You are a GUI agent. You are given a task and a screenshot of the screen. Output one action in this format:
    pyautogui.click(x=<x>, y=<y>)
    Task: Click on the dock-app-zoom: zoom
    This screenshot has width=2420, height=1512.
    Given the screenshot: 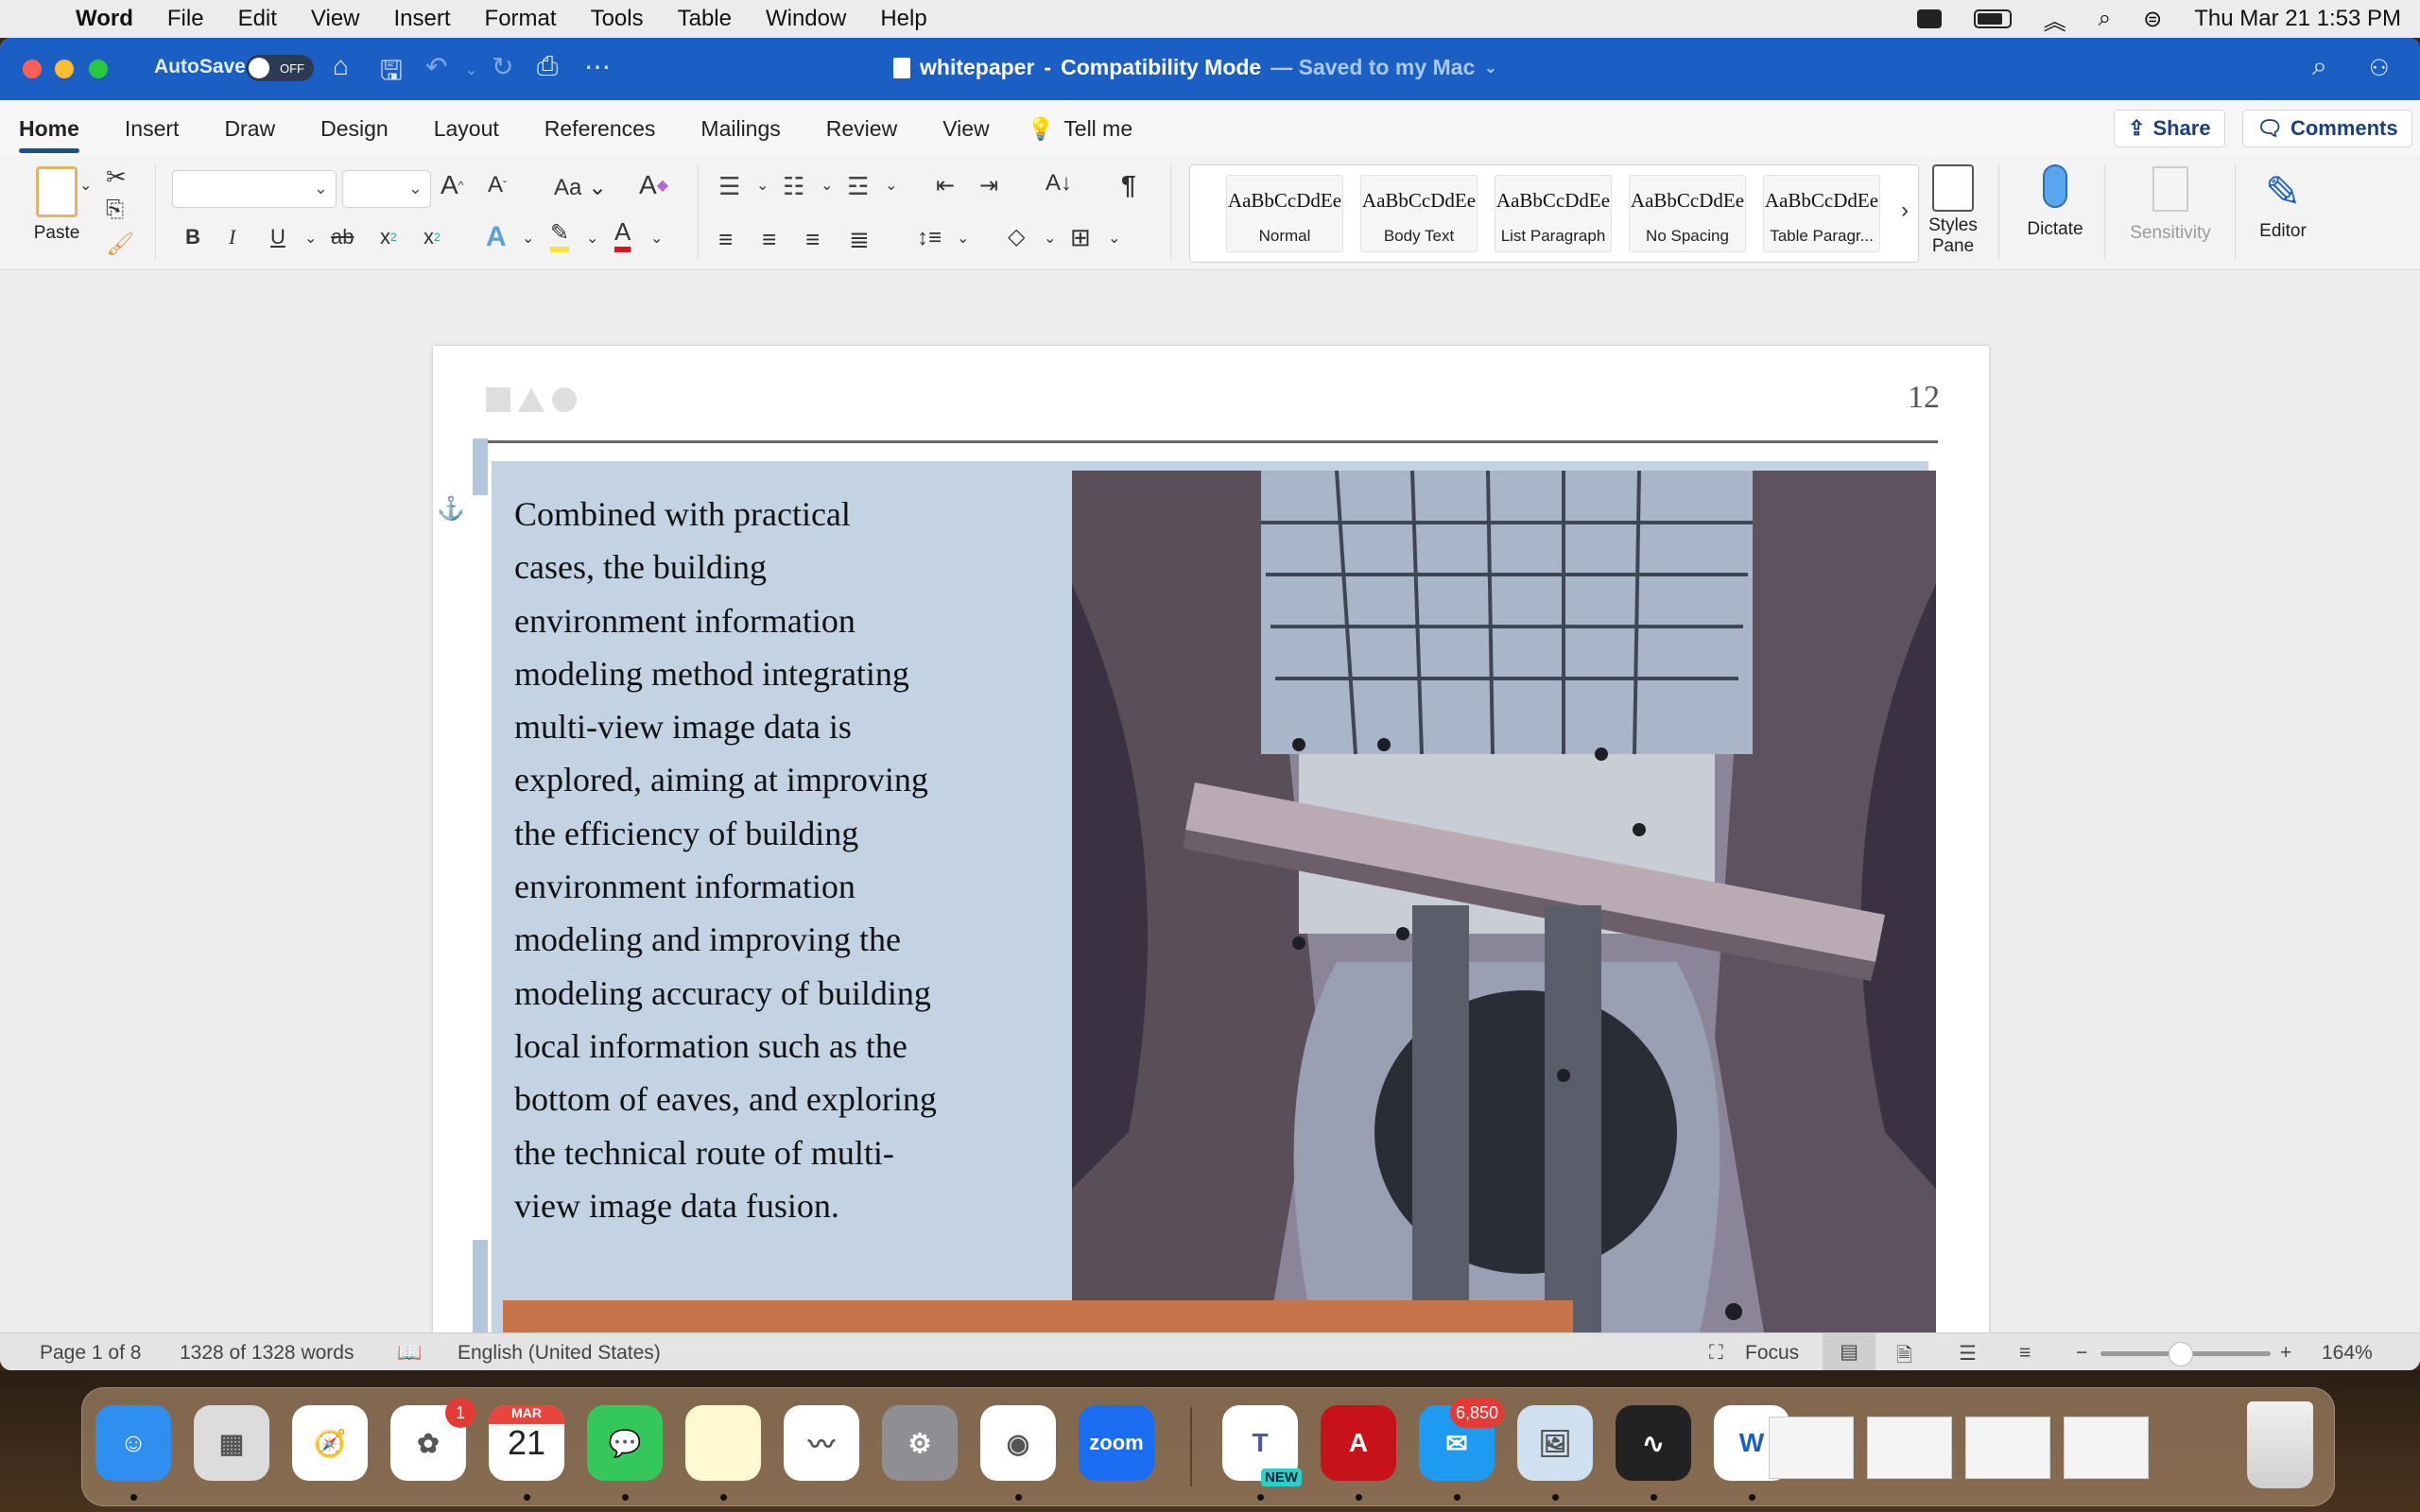 What is the action you would take?
    pyautogui.click(x=1117, y=1443)
    